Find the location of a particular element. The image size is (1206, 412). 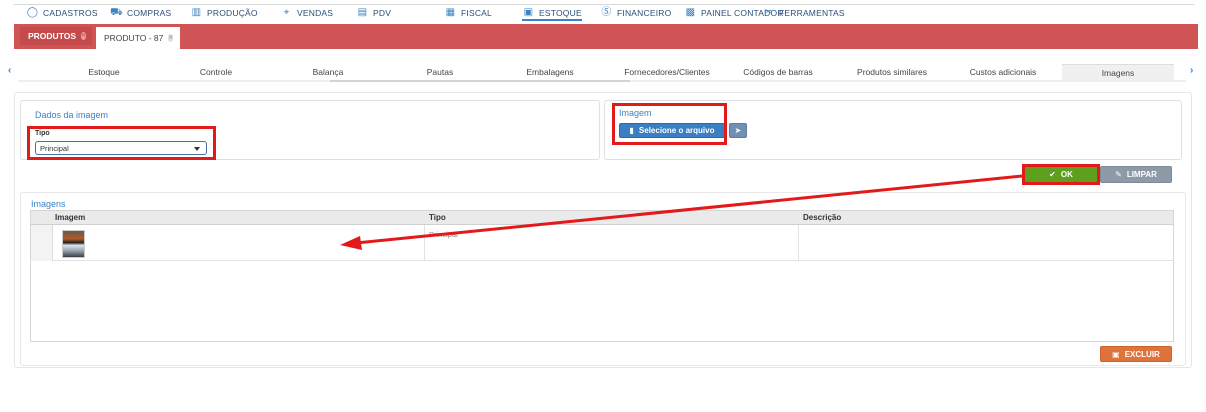

chevron-right-icon: › is located at coordinates (1191, 70).